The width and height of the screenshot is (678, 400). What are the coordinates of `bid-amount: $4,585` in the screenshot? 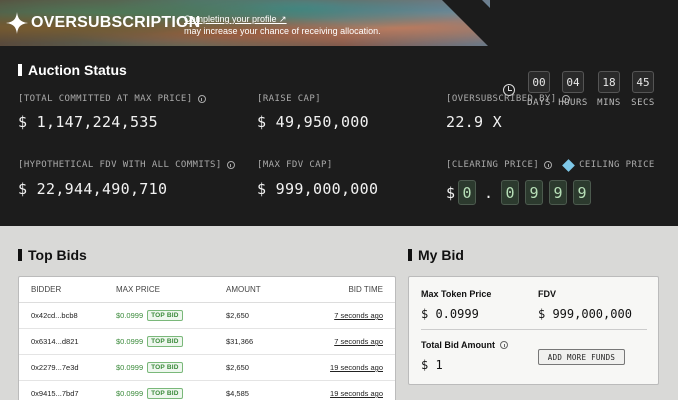 It's located at (237, 393).